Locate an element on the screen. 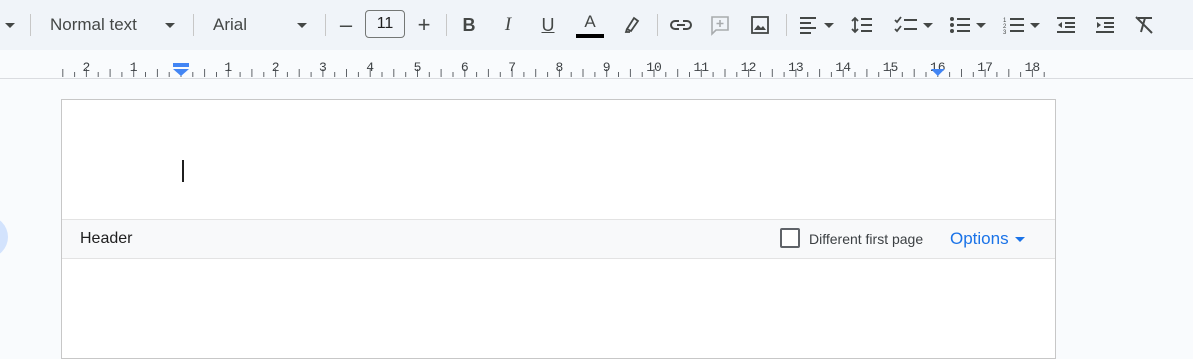  ruler-label: 8 is located at coordinates (559, 67).